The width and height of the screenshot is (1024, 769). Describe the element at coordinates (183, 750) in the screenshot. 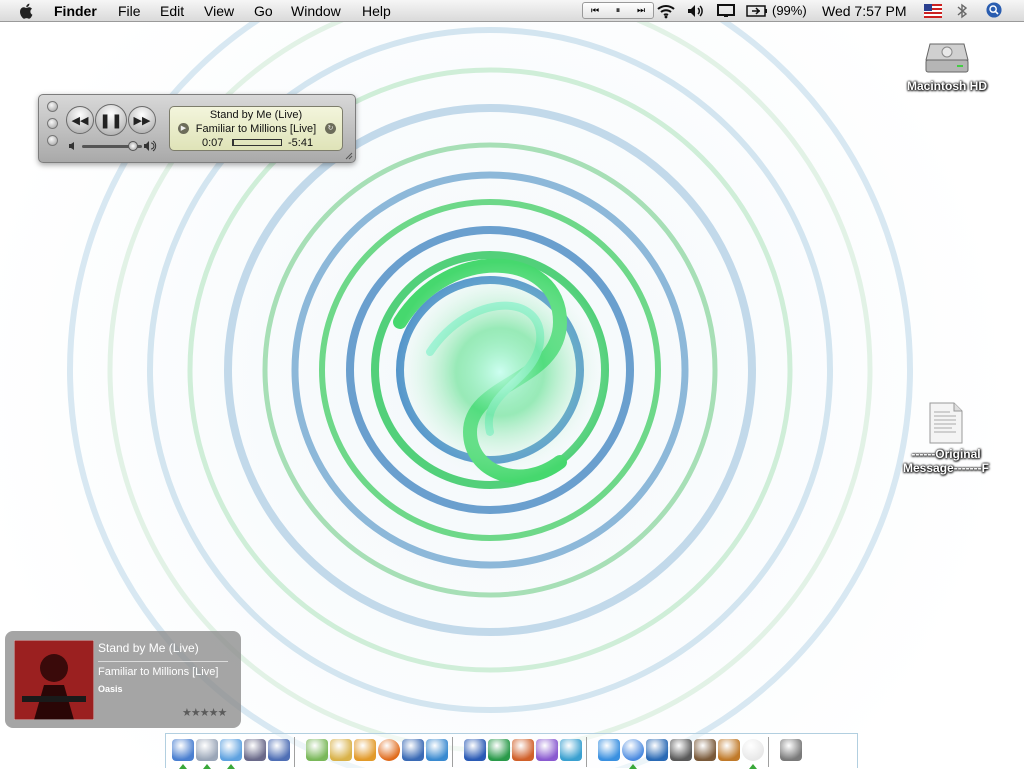

I see `dock-finder-icon` at that location.